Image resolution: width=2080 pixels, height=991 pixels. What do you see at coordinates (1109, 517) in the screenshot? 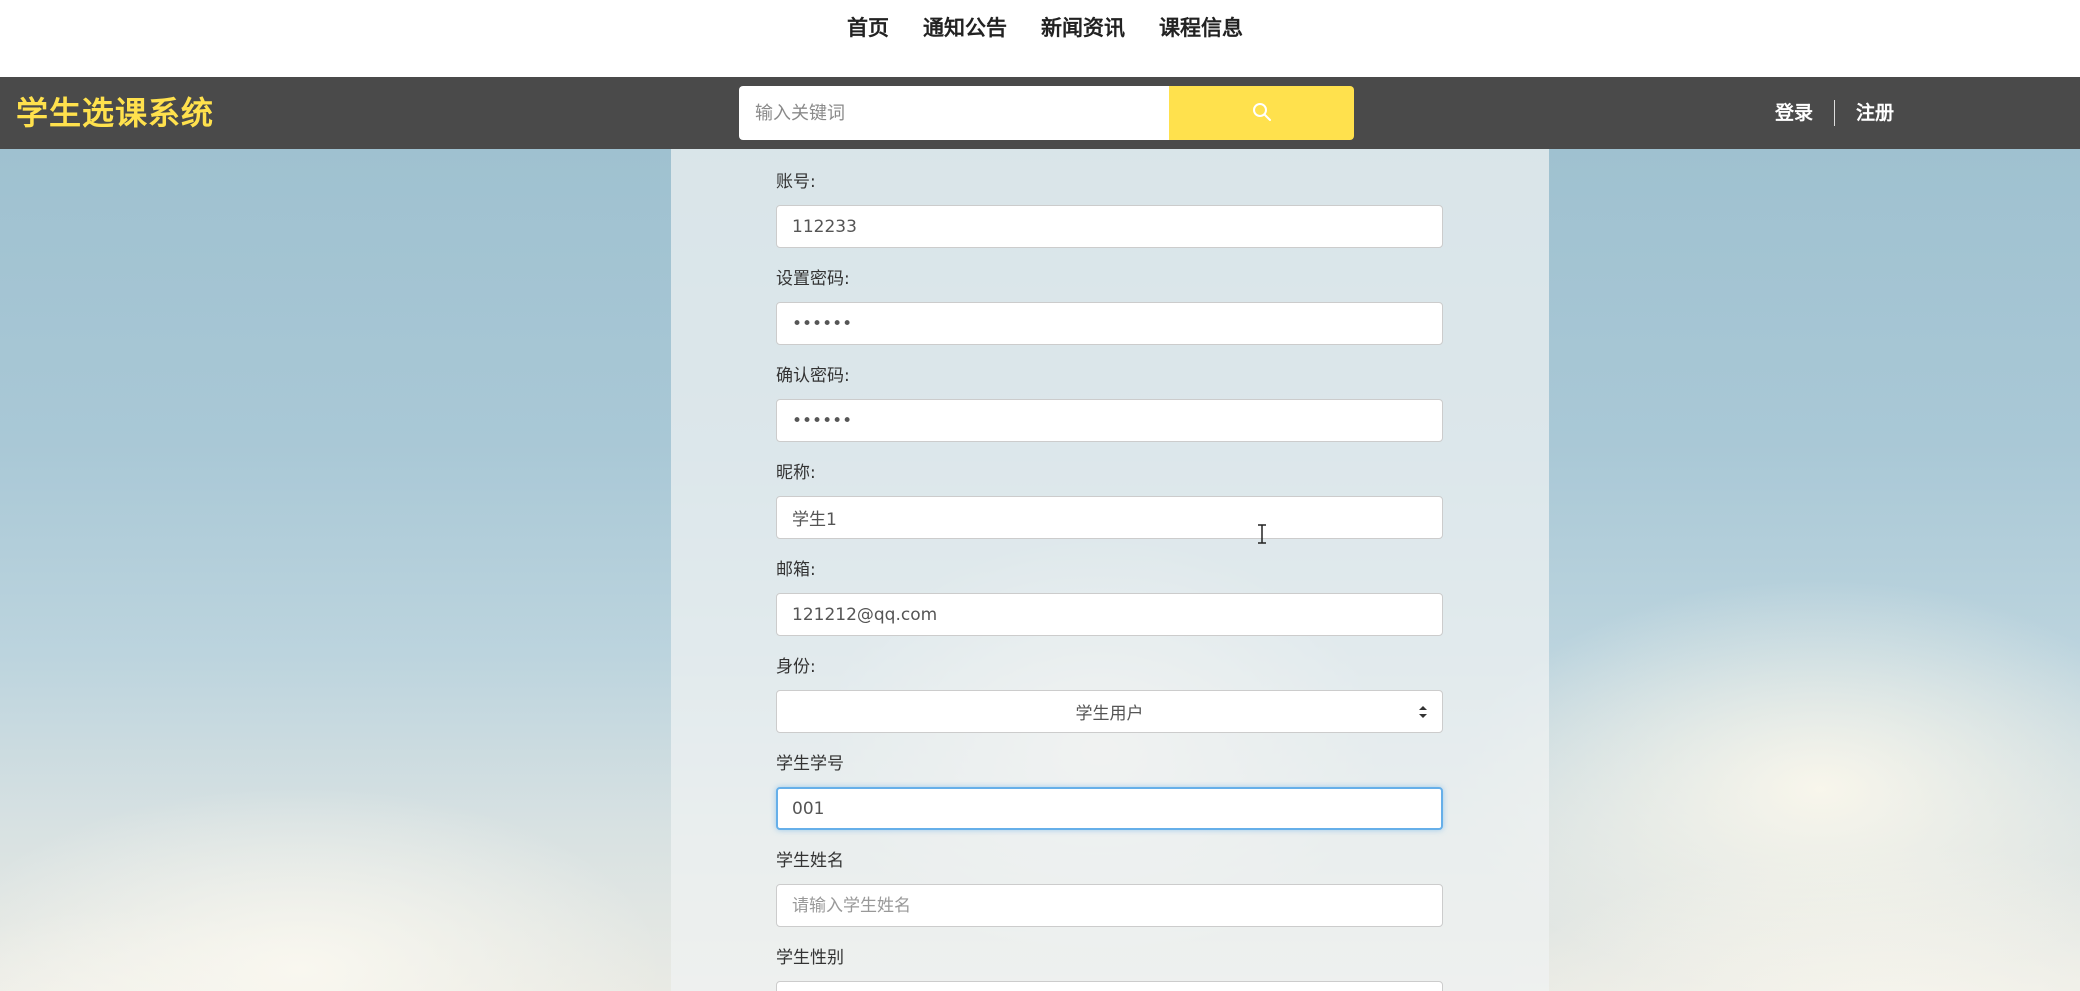
I see `nickname-input` at bounding box center [1109, 517].